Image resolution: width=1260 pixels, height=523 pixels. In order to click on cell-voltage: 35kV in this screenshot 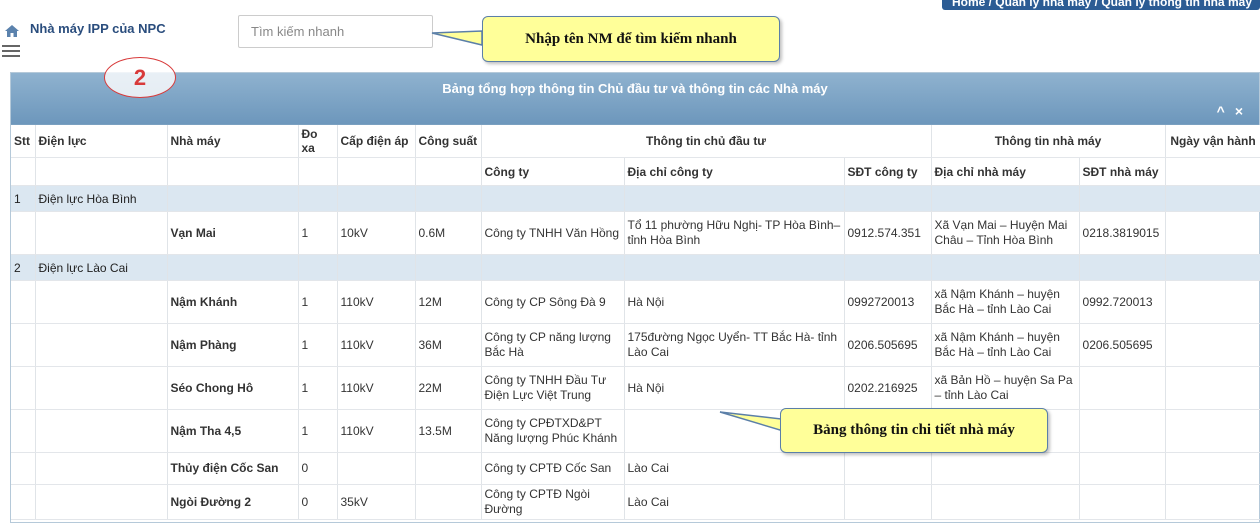, I will do `click(376, 502)`.